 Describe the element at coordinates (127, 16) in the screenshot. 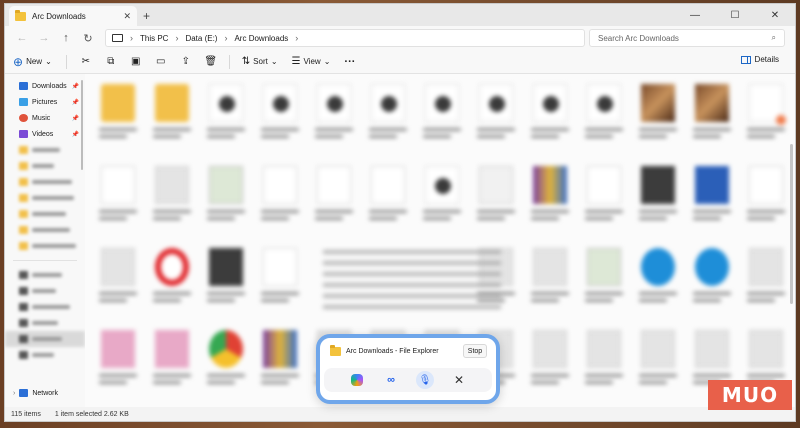

I see `close-tab-icon: ✕` at that location.